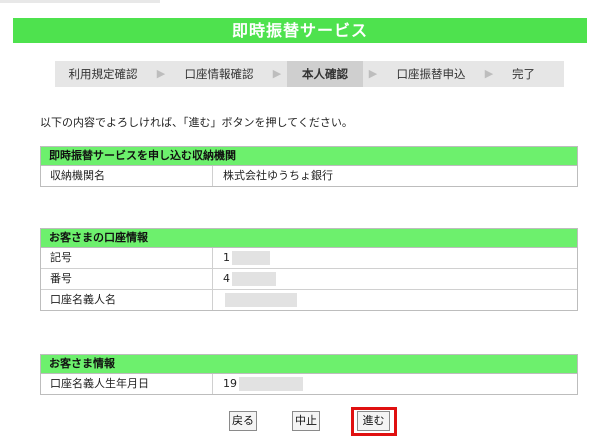  I want to click on table-row: 記号 1, so click(309, 258).